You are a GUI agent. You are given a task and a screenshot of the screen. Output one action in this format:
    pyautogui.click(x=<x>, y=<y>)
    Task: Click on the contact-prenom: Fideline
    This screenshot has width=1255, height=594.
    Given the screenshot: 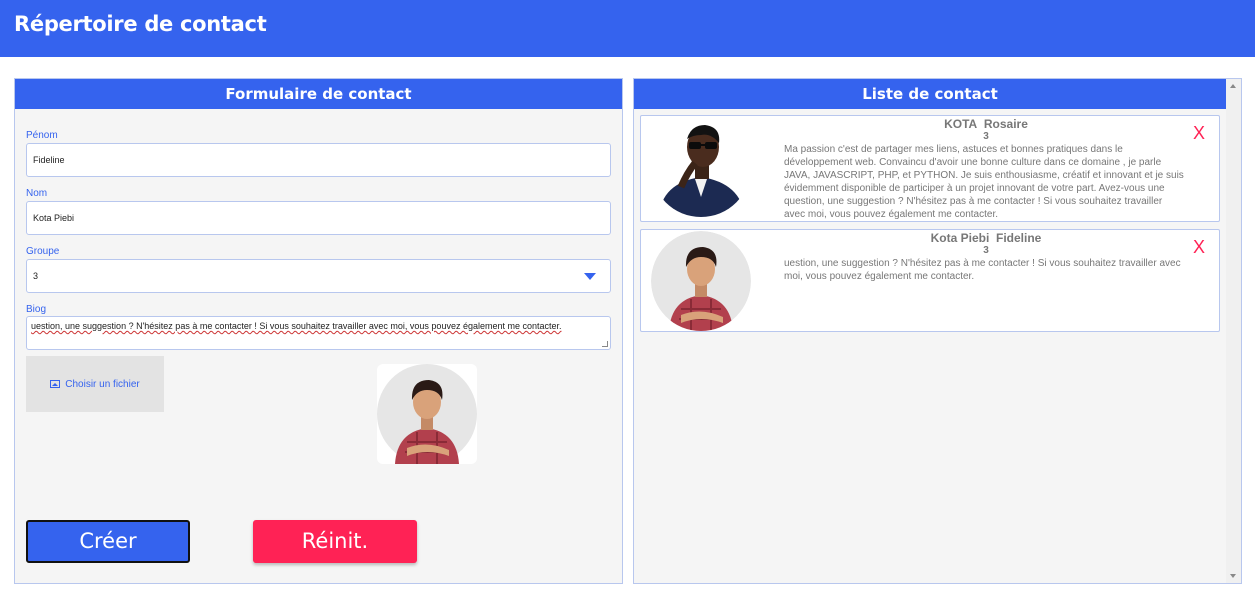 What is the action you would take?
    pyautogui.click(x=1019, y=238)
    